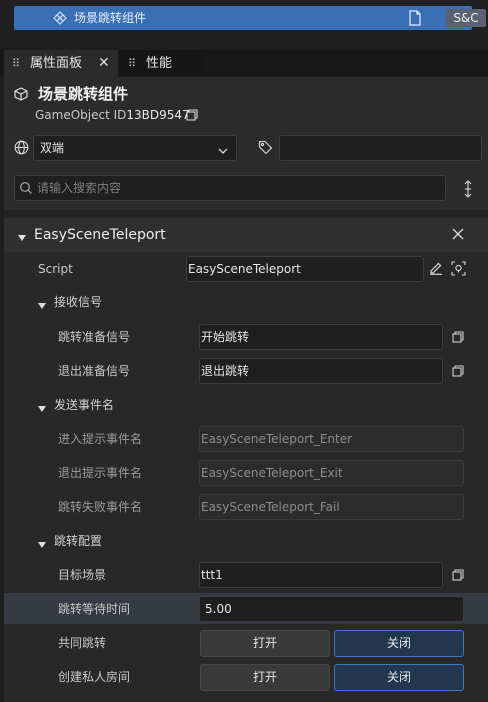 Image resolution: width=488 pixels, height=702 pixels. What do you see at coordinates (466, 18) in the screenshot?
I see `sync-badge: S&C` at bounding box center [466, 18].